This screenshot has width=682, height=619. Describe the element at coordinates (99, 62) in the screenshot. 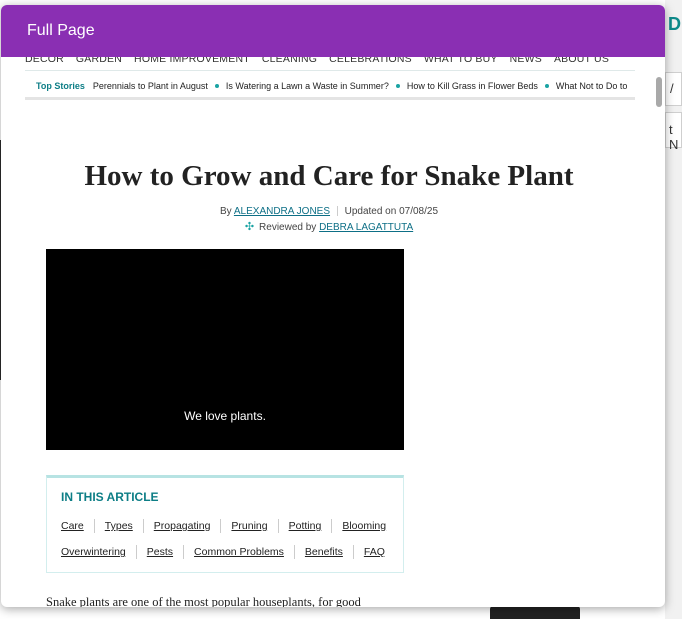

I see `nav-item-garden: GARDEN` at that location.